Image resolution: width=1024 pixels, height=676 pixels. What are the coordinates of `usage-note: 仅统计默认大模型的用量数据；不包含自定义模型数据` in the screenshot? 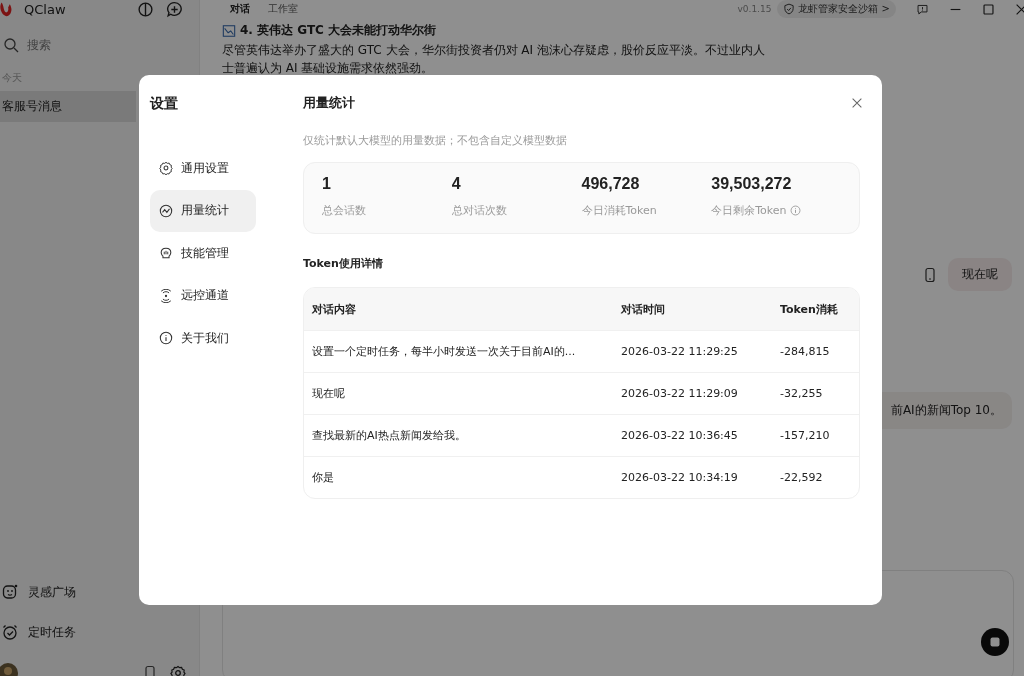 It's located at (435, 140).